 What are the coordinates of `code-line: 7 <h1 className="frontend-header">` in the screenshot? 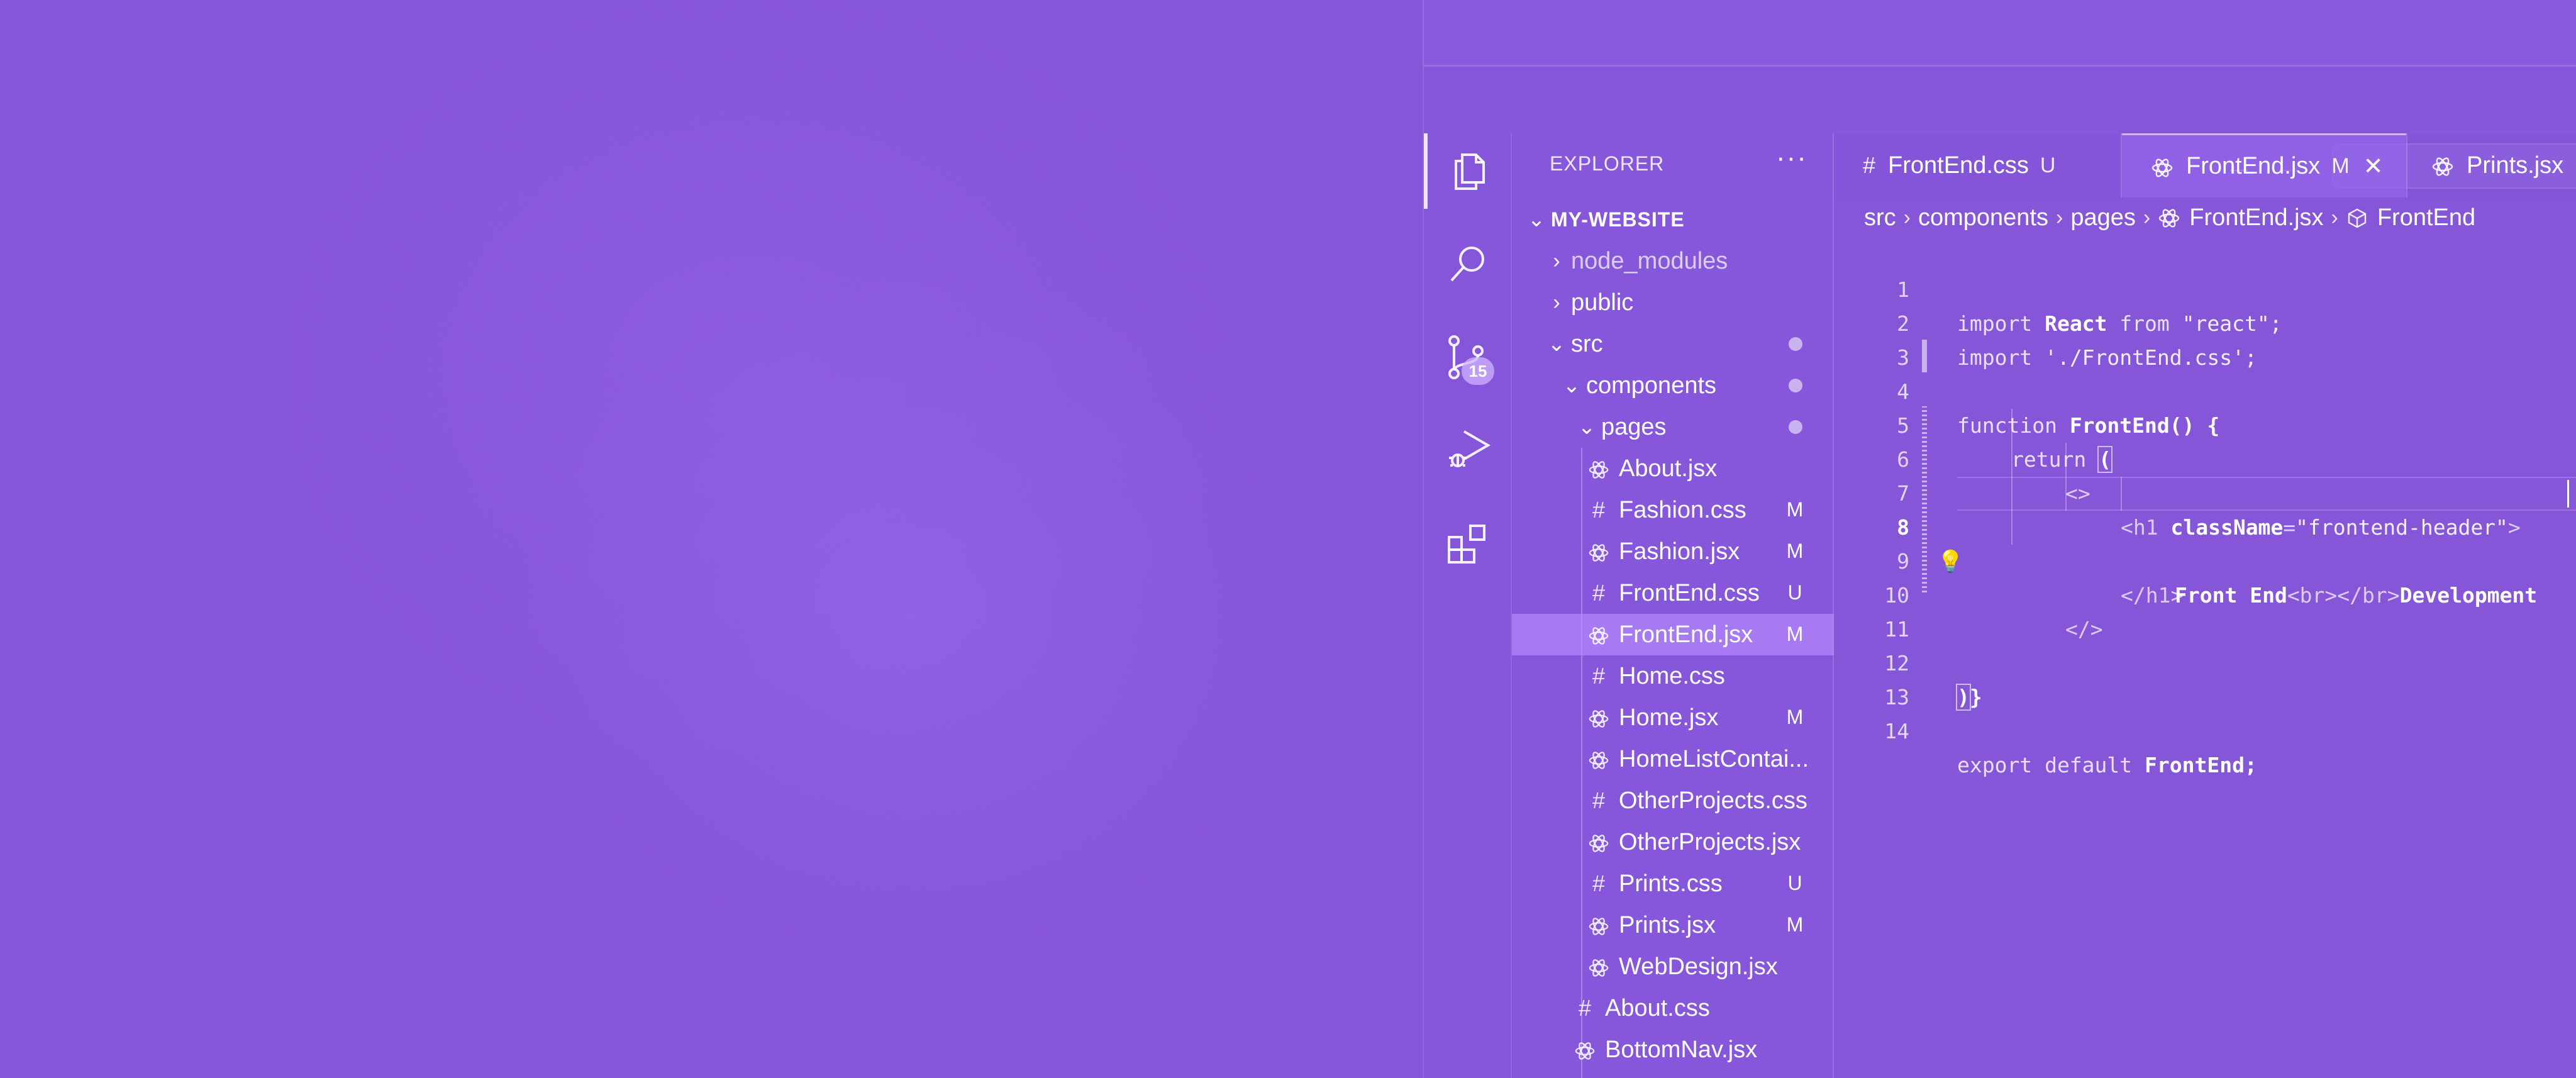 It's located at (2205, 491).